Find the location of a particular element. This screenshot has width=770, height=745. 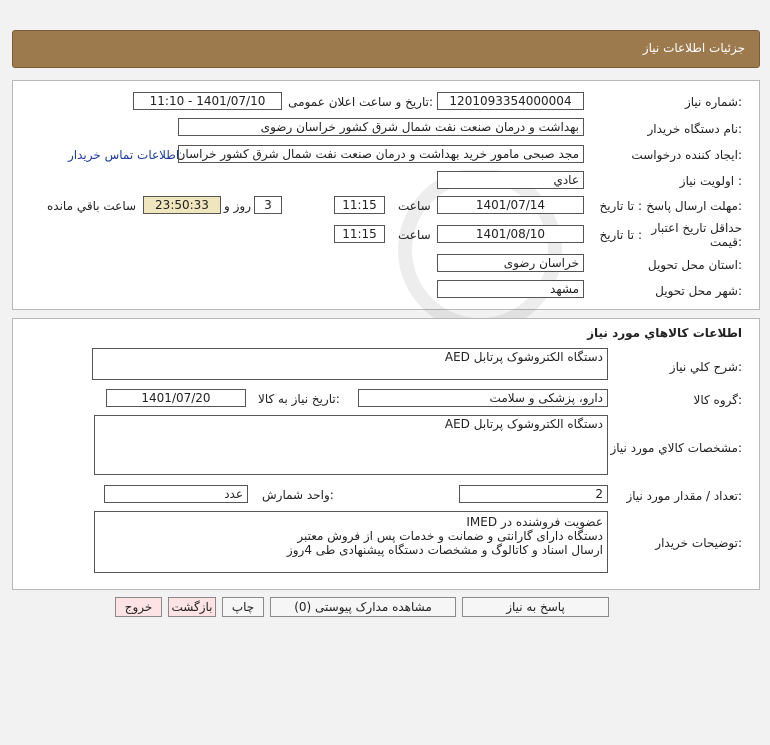

need-date-label: تاریخ نیاز به کالا: is located at coordinates (299, 399).